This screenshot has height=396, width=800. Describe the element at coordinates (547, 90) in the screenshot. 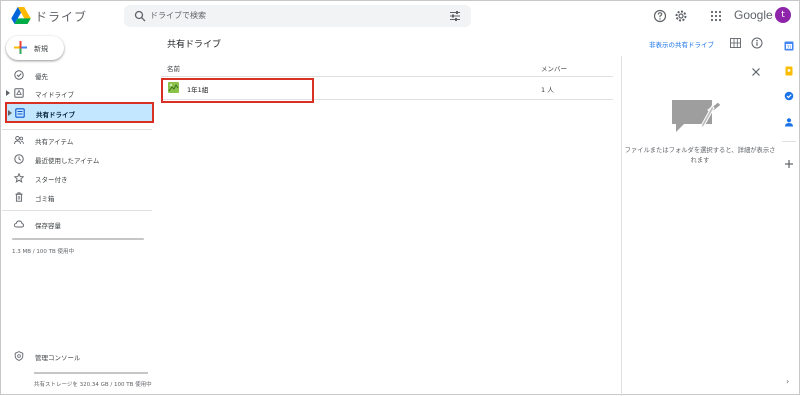

I see `row-members: 1 人` at that location.